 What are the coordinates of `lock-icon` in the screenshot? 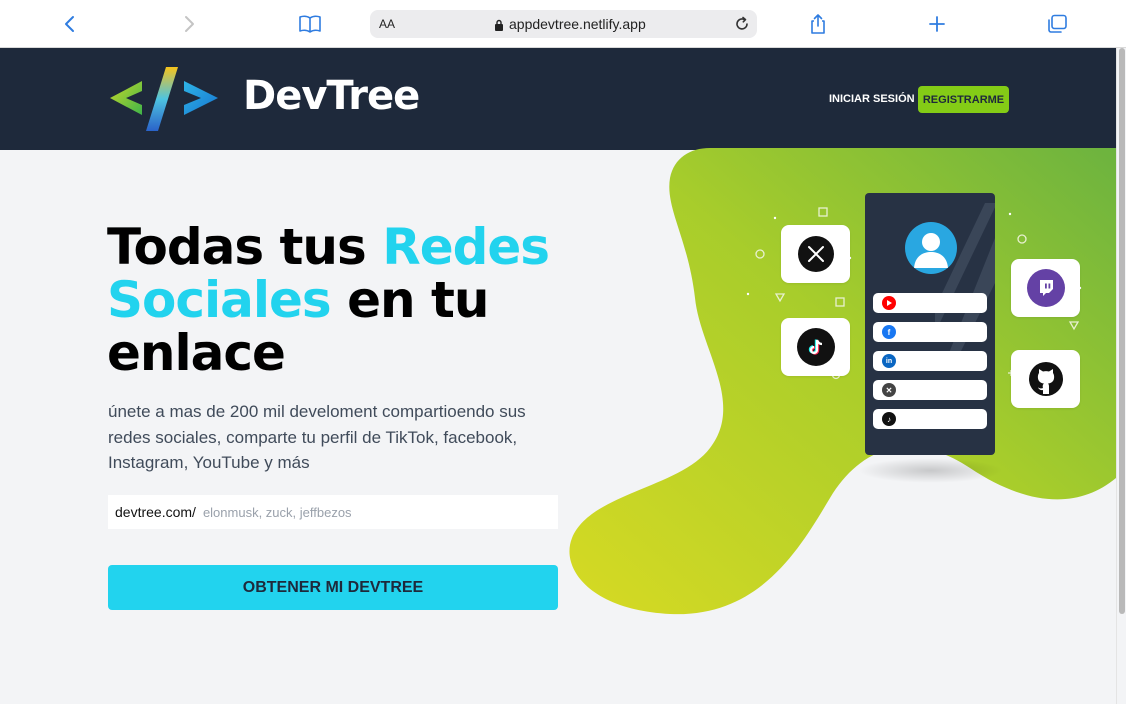 It's located at (499, 27).